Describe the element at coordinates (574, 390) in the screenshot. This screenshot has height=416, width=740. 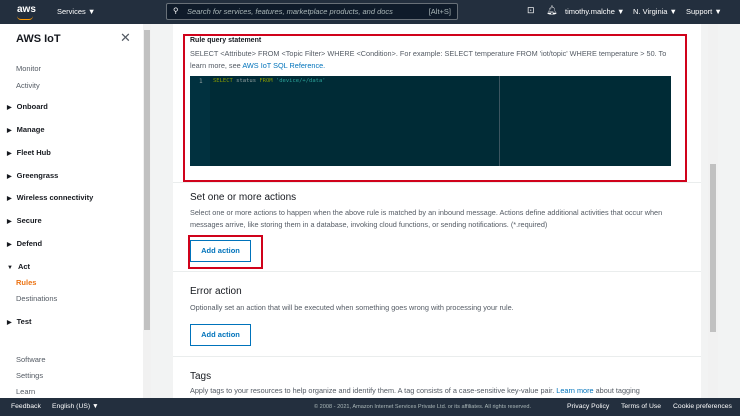
I see `learn-more-link: Learn more` at that location.